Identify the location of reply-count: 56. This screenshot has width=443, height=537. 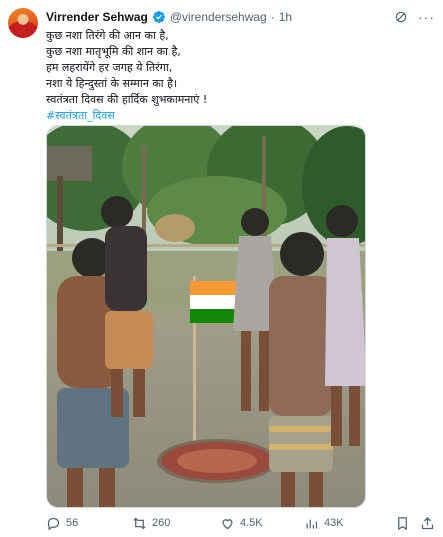
(72, 523).